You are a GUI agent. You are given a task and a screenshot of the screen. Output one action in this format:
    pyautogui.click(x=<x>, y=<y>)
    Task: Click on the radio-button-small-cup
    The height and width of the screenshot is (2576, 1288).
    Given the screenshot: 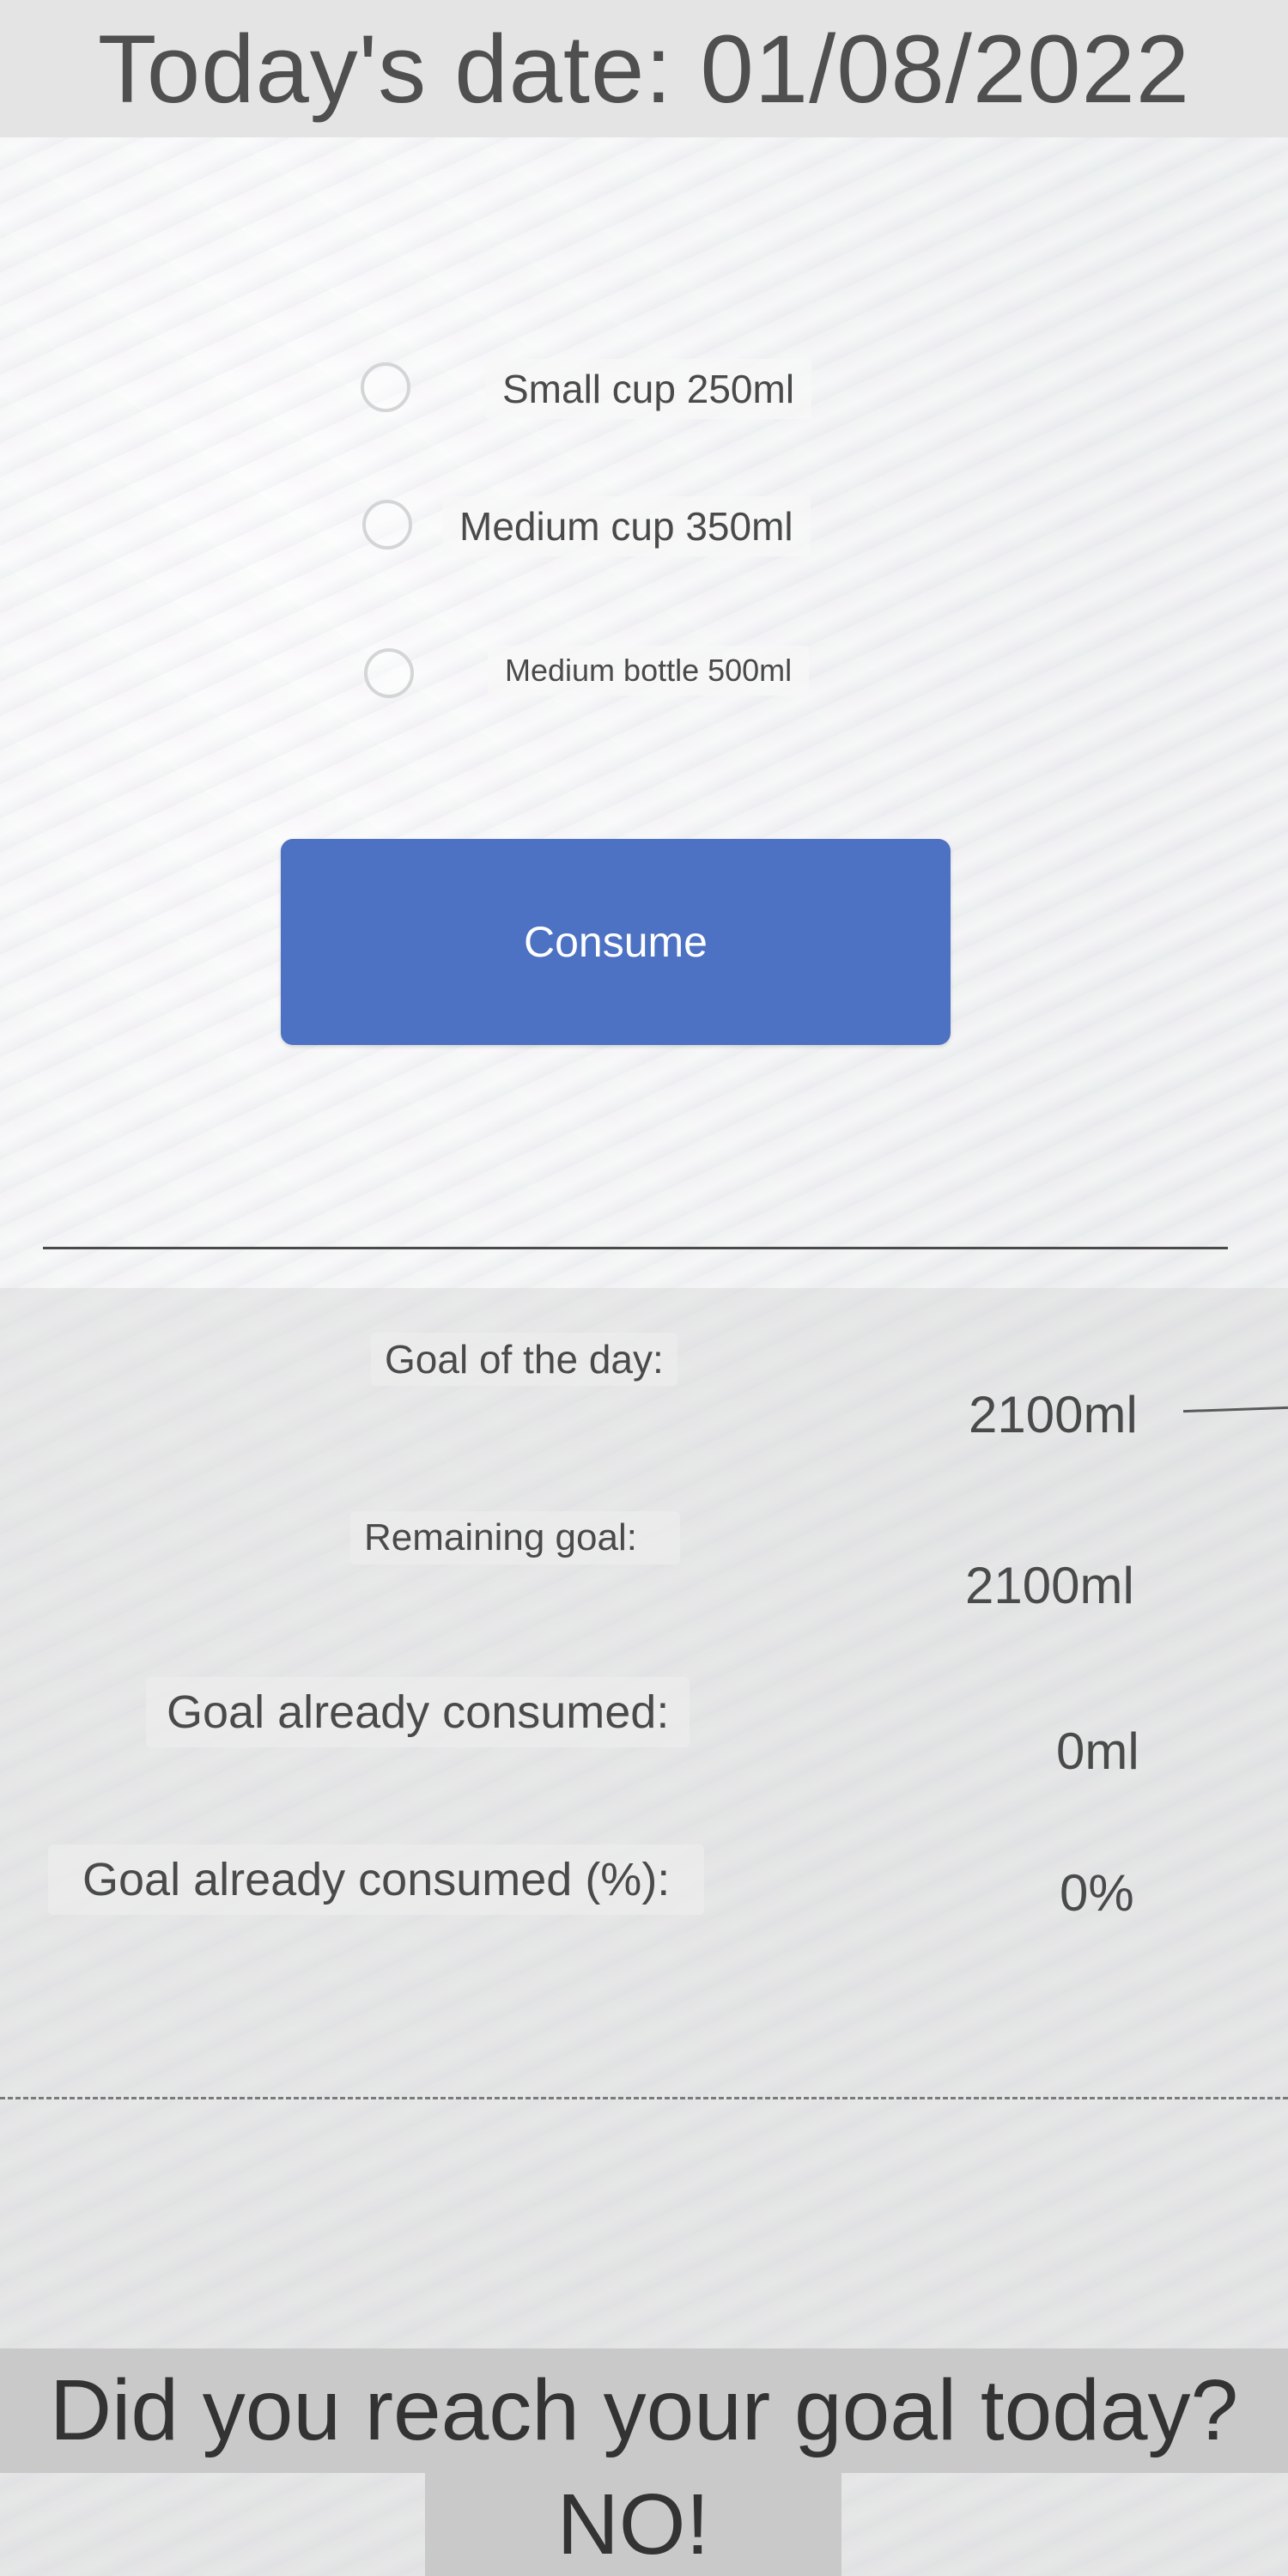 What is the action you would take?
    pyautogui.click(x=386, y=387)
    